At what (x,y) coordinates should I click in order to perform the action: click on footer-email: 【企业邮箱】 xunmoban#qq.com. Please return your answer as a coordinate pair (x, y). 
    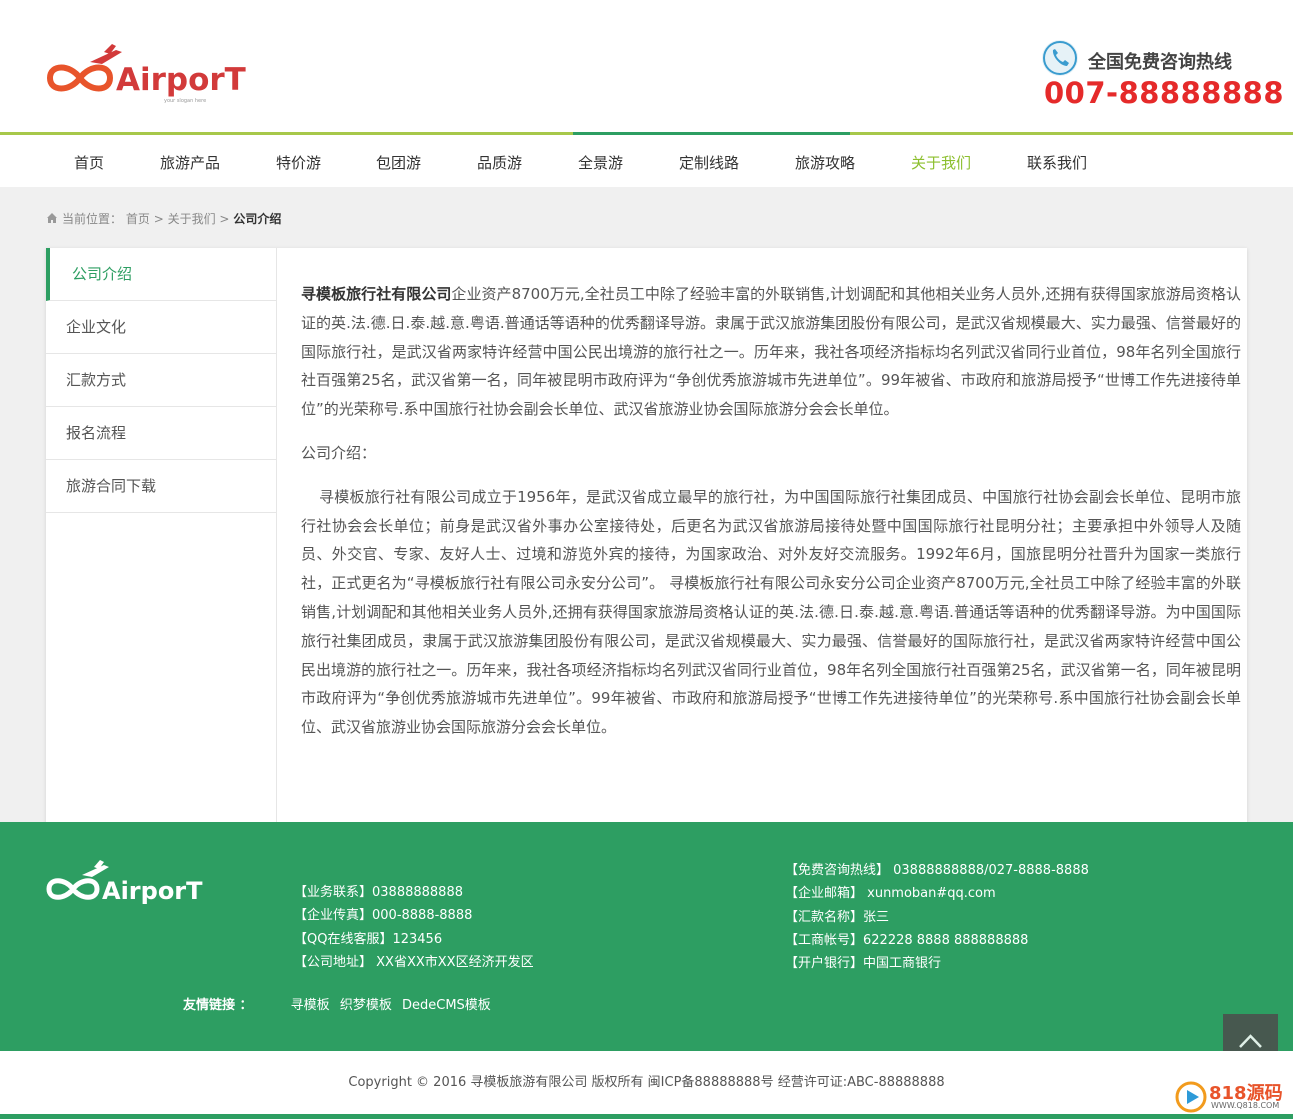
    Looking at the image, I should click on (890, 894).